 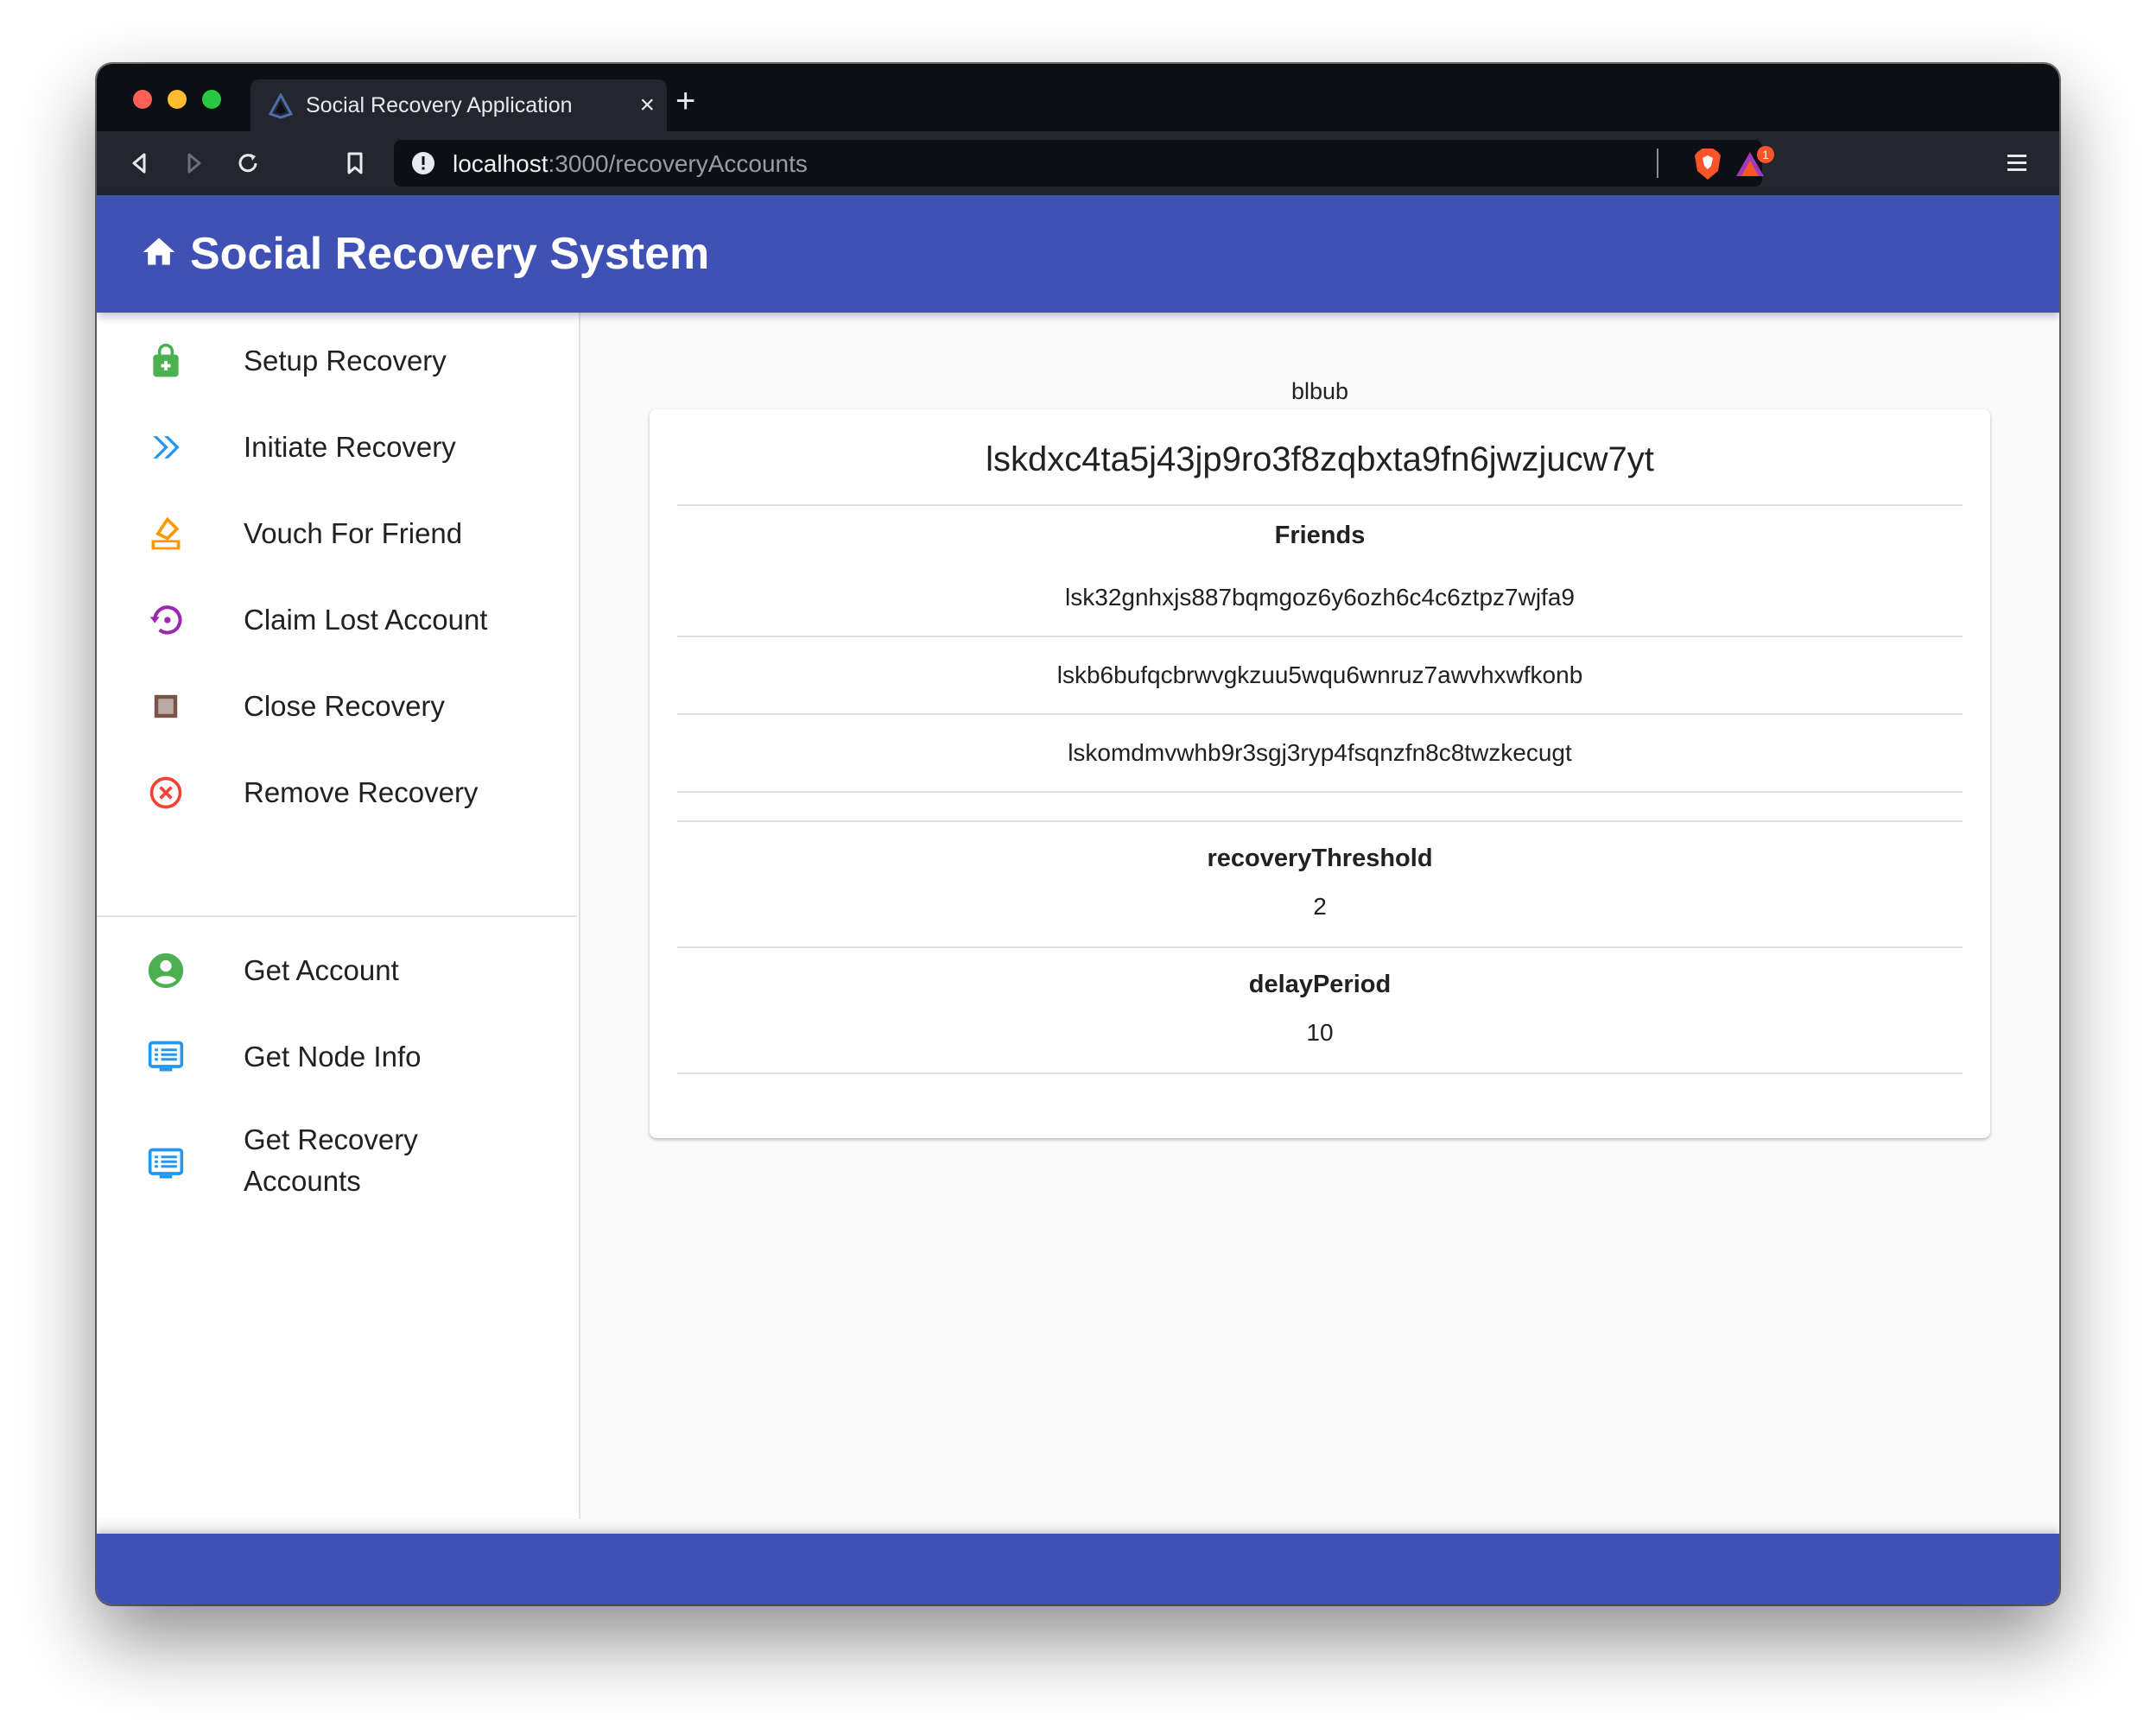 What do you see at coordinates (678, 163) in the screenshot?
I see `url-path: :3000/recoveryAccounts` at bounding box center [678, 163].